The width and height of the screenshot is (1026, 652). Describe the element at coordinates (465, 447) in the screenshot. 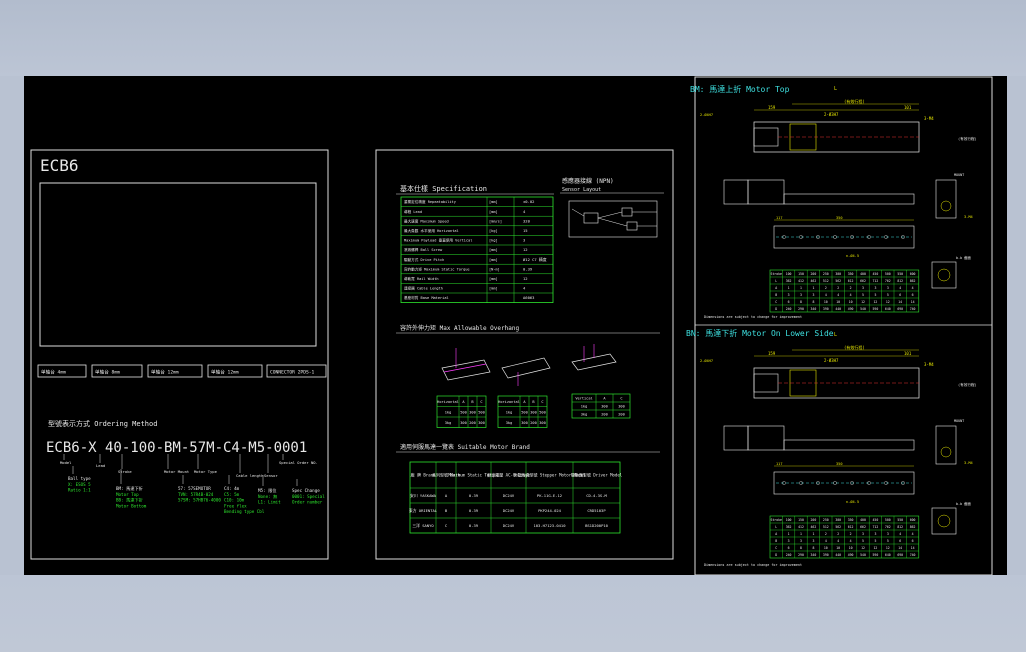

I see `motor-heading: 適用伺服馬達一覽表 Suitable Motor Brand` at that location.